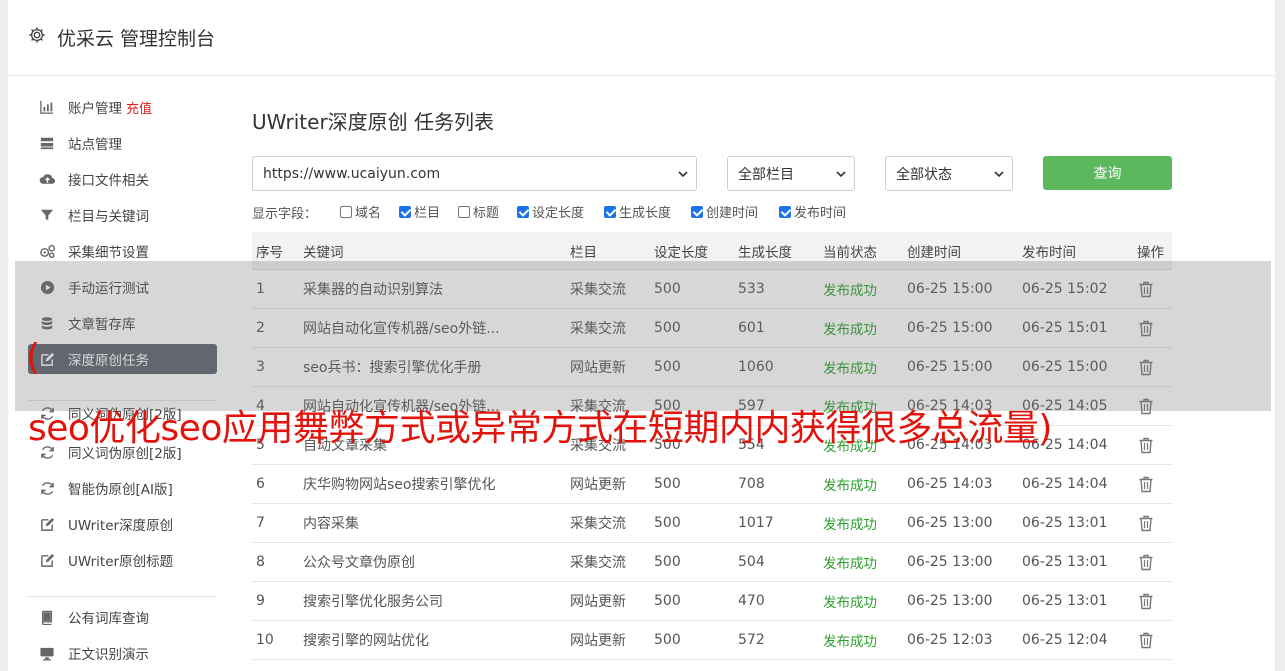 This screenshot has width=1285, height=671. What do you see at coordinates (820, 213) in the screenshot?
I see `checkbox-label: 发布时间` at bounding box center [820, 213].